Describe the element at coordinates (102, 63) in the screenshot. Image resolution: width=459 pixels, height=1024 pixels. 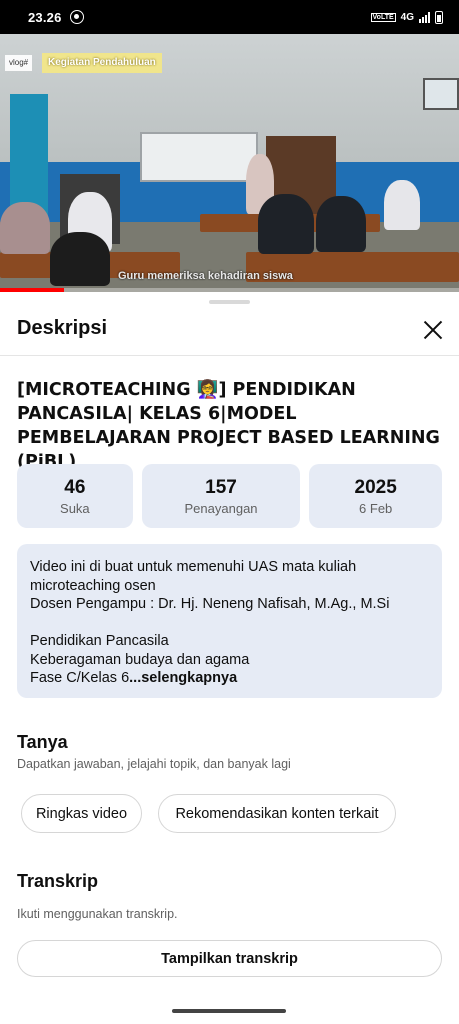
I see `video-overlay-title: Kegiatan Pendahuluan` at that location.